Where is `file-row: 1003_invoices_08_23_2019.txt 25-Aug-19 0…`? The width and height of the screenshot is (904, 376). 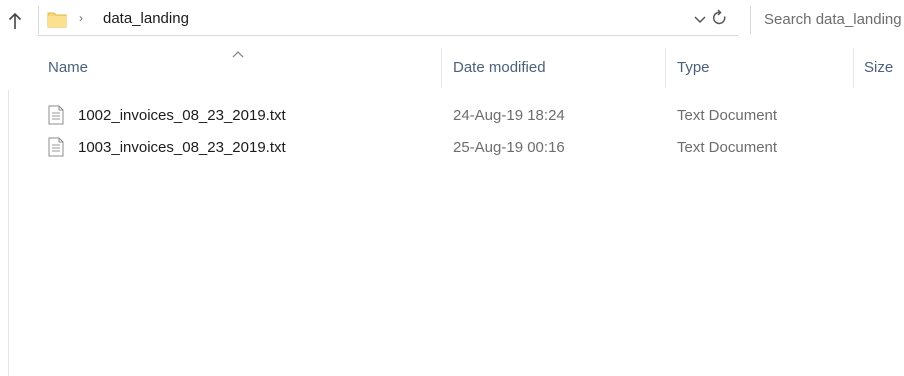 file-row: 1003_invoices_08_23_2019.txt 25-Aug-19 0… is located at coordinates (450, 148).